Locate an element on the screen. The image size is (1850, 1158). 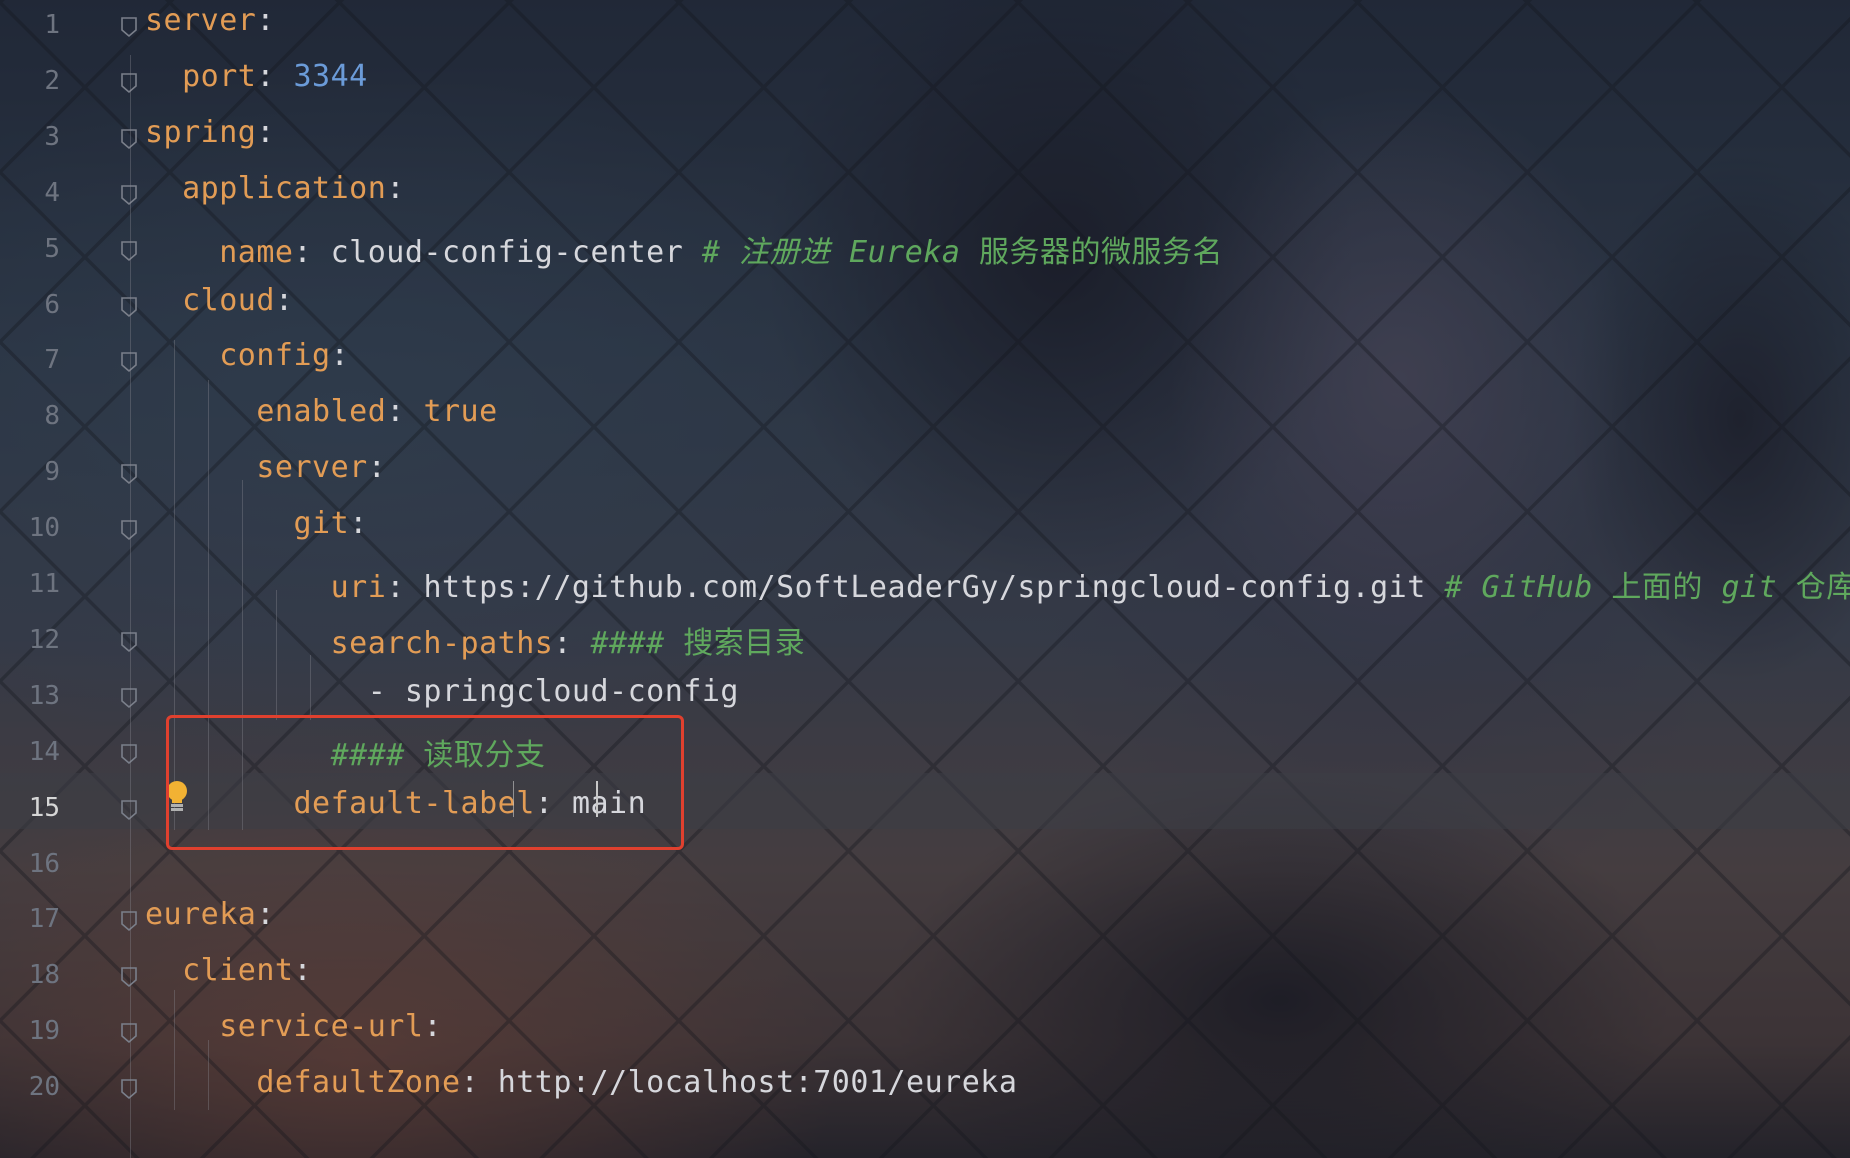
code-token: 3344 is located at coordinates (330, 76).